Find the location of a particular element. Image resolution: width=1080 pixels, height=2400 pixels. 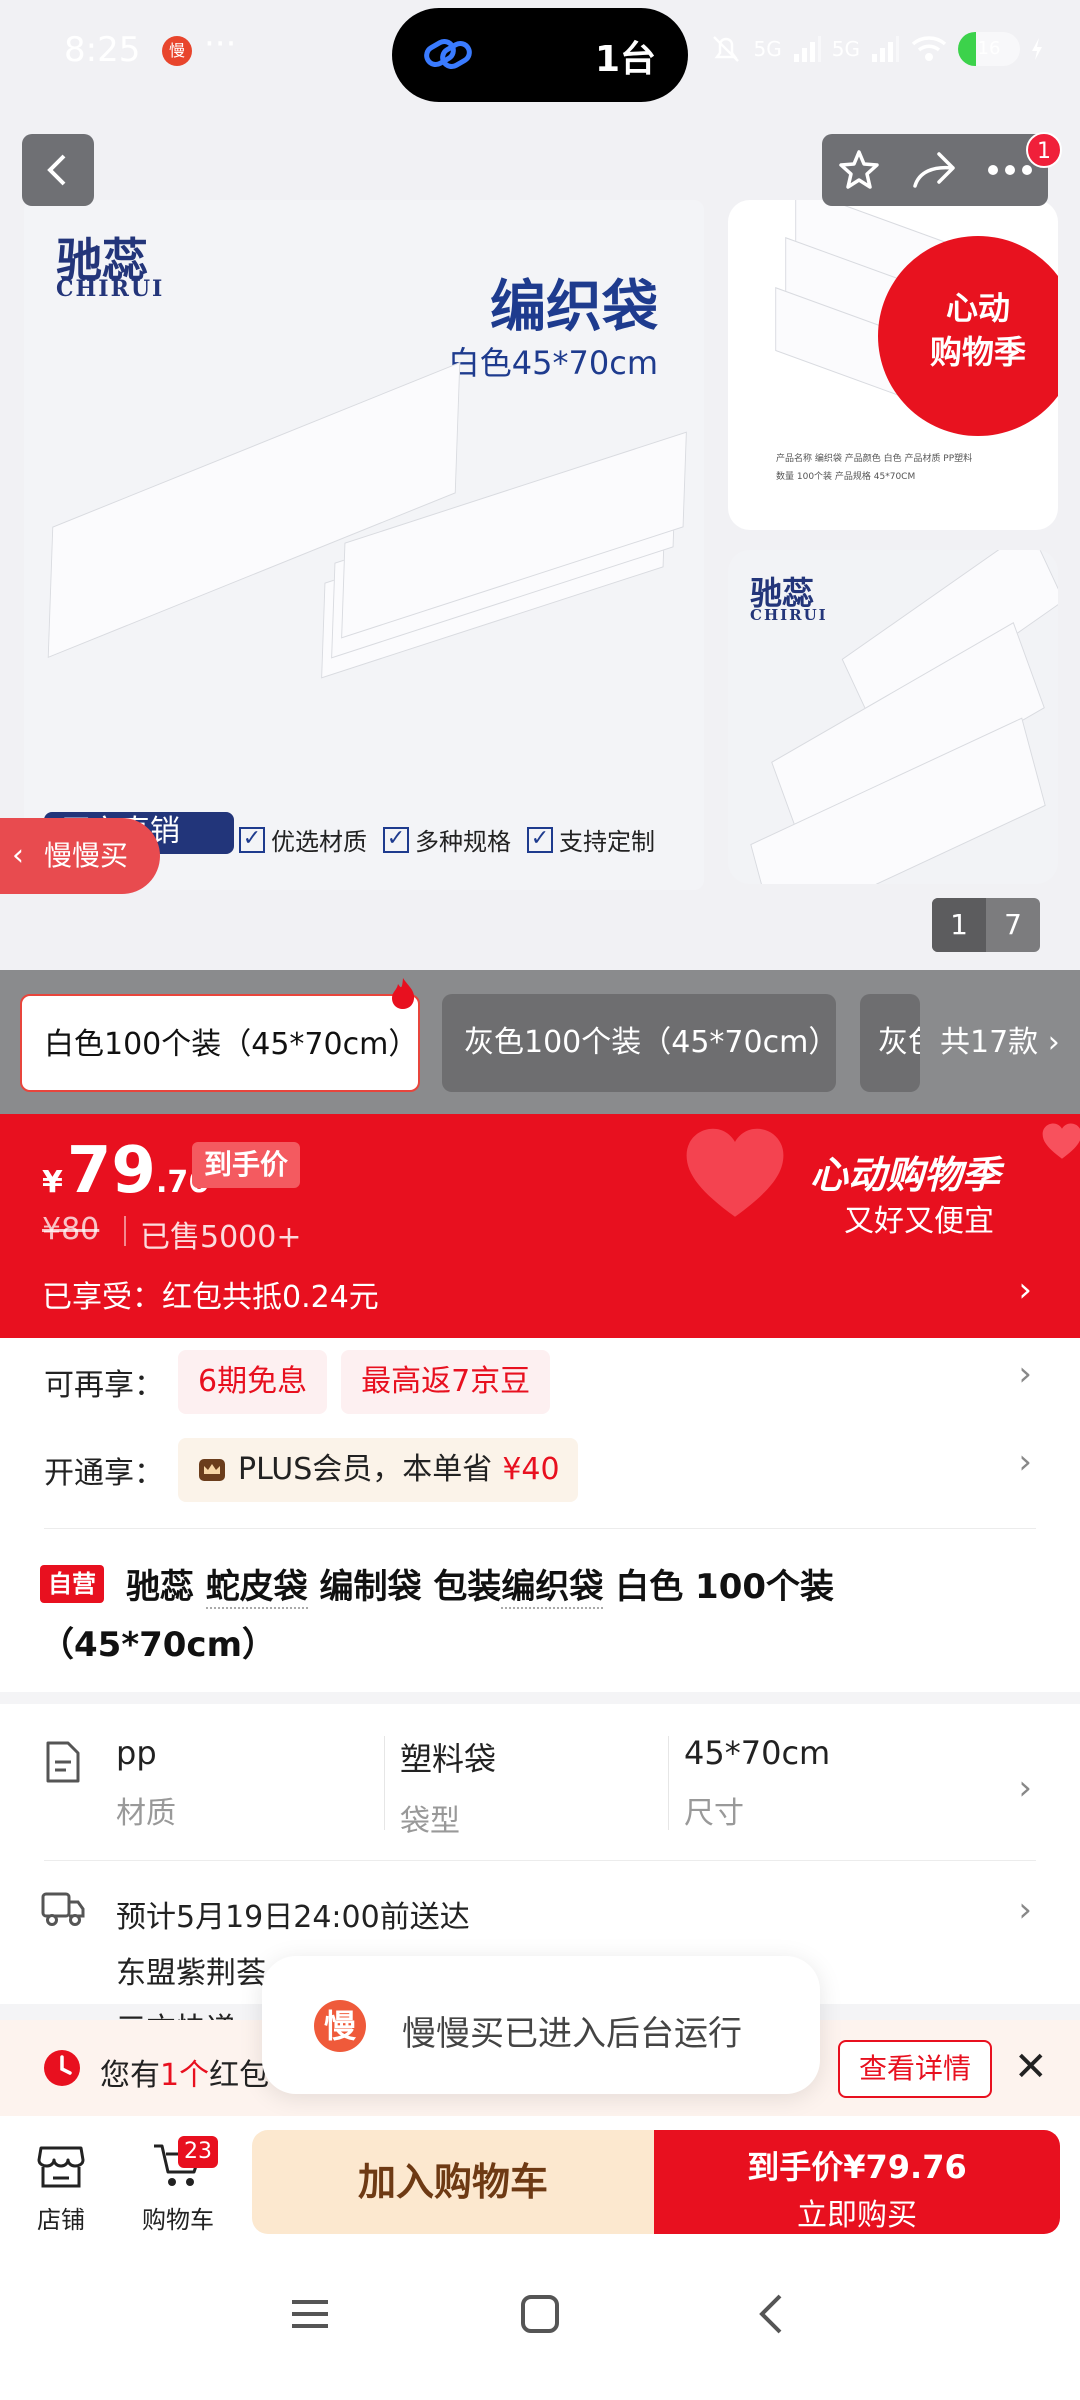

more-icon is located at coordinates (1010, 170).